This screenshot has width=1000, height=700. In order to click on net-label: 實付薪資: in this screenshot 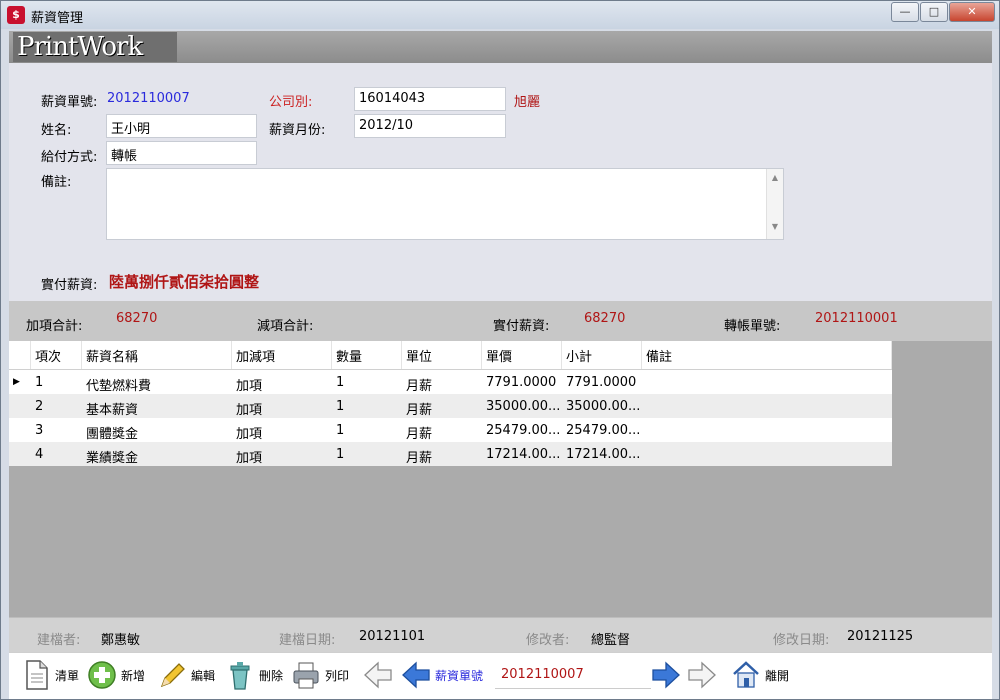, I will do `click(521, 326)`.